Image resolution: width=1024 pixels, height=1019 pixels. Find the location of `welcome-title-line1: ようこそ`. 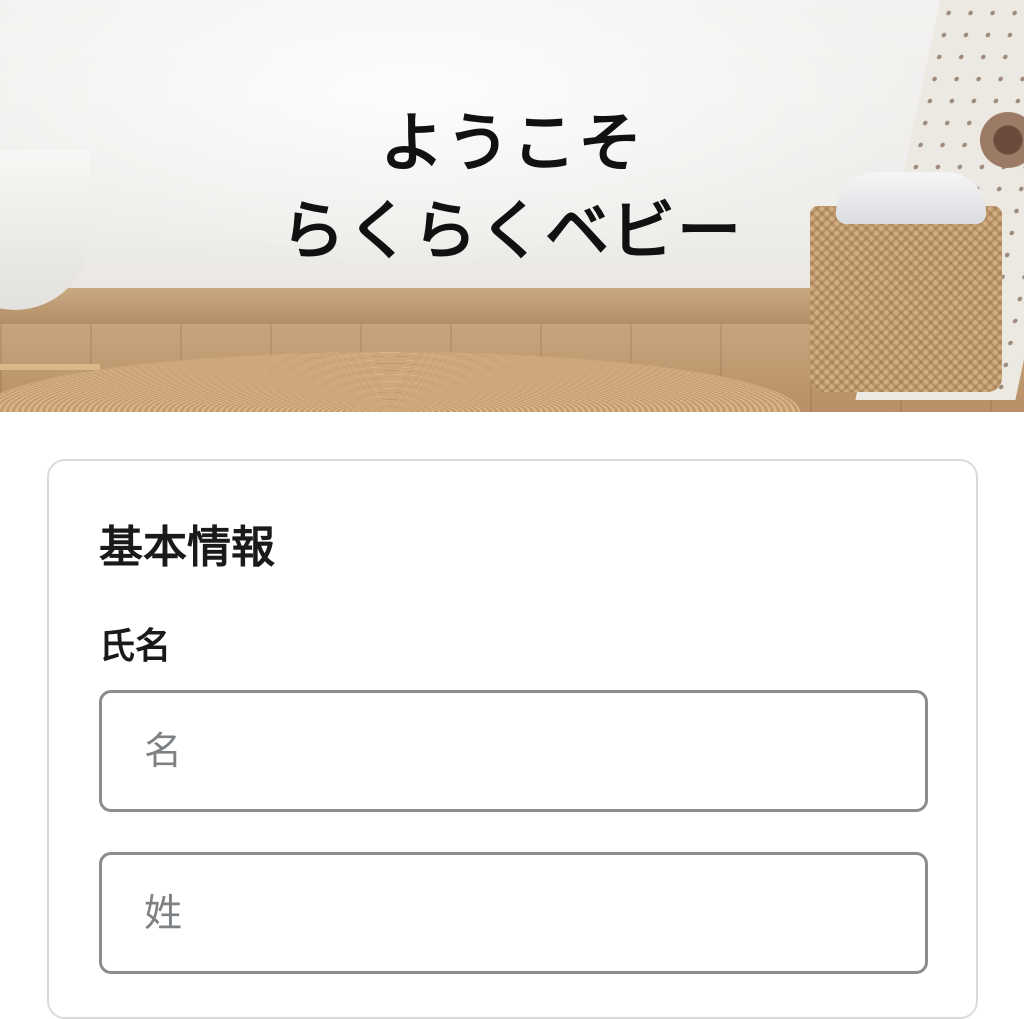

welcome-title-line1: ようこそ is located at coordinates (512, 144).